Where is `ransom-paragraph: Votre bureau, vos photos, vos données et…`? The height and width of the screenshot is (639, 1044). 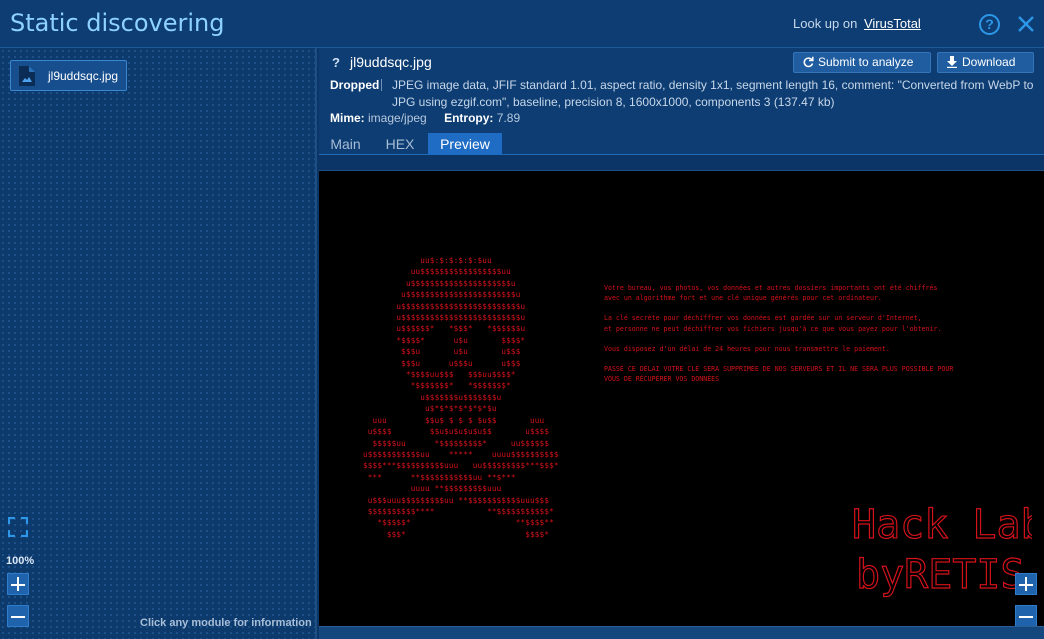
ransom-paragraph: Votre bureau, vos photos, vos données et… is located at coordinates (771, 293).